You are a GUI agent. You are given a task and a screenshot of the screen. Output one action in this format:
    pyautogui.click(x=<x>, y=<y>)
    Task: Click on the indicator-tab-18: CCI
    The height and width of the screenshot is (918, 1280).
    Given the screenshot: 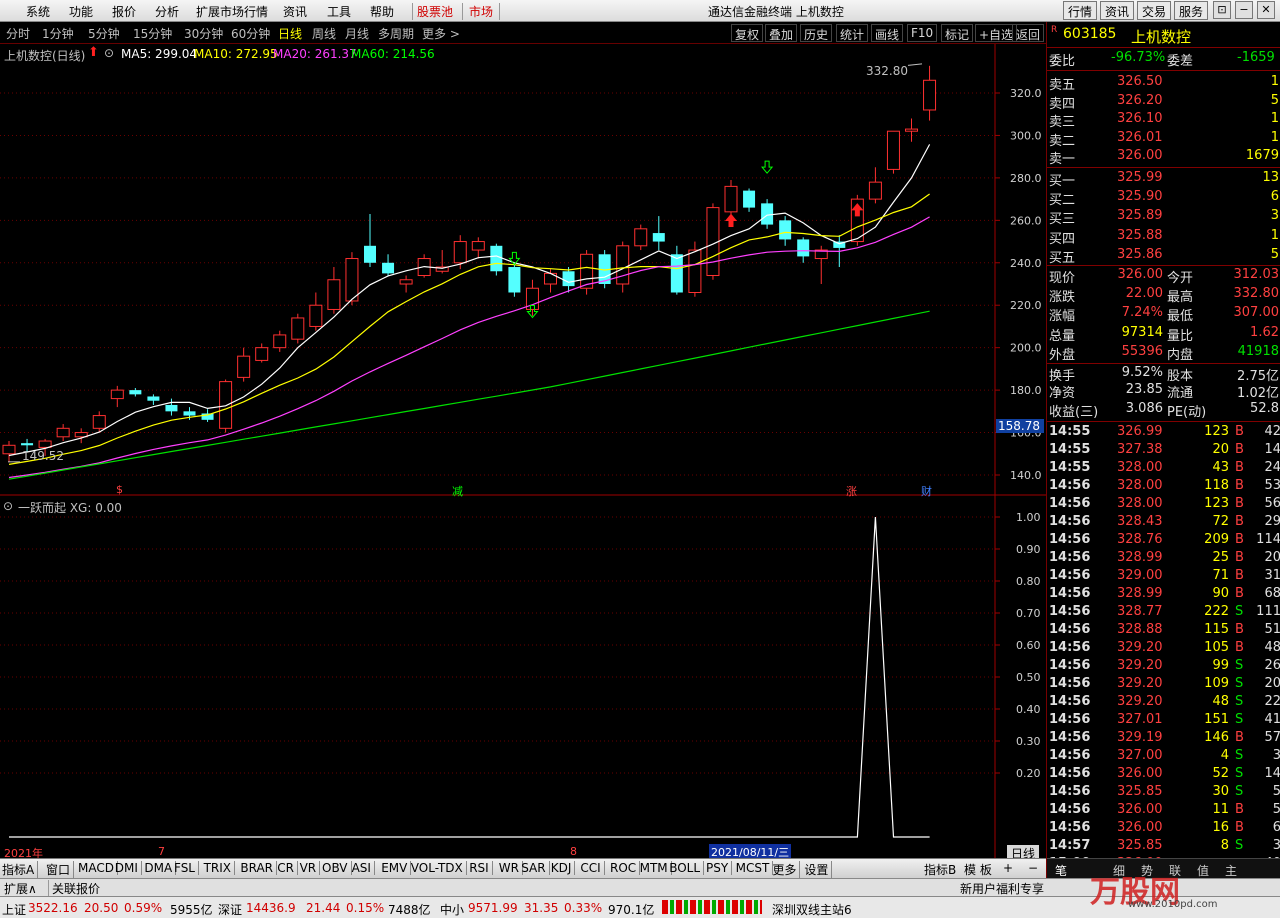 What is the action you would take?
    pyautogui.click(x=592, y=868)
    